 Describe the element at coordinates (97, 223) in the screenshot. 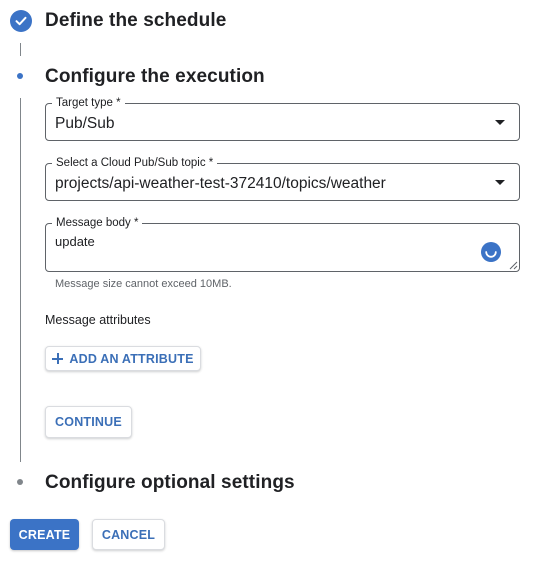

I see `message-body-label: Message body *` at that location.